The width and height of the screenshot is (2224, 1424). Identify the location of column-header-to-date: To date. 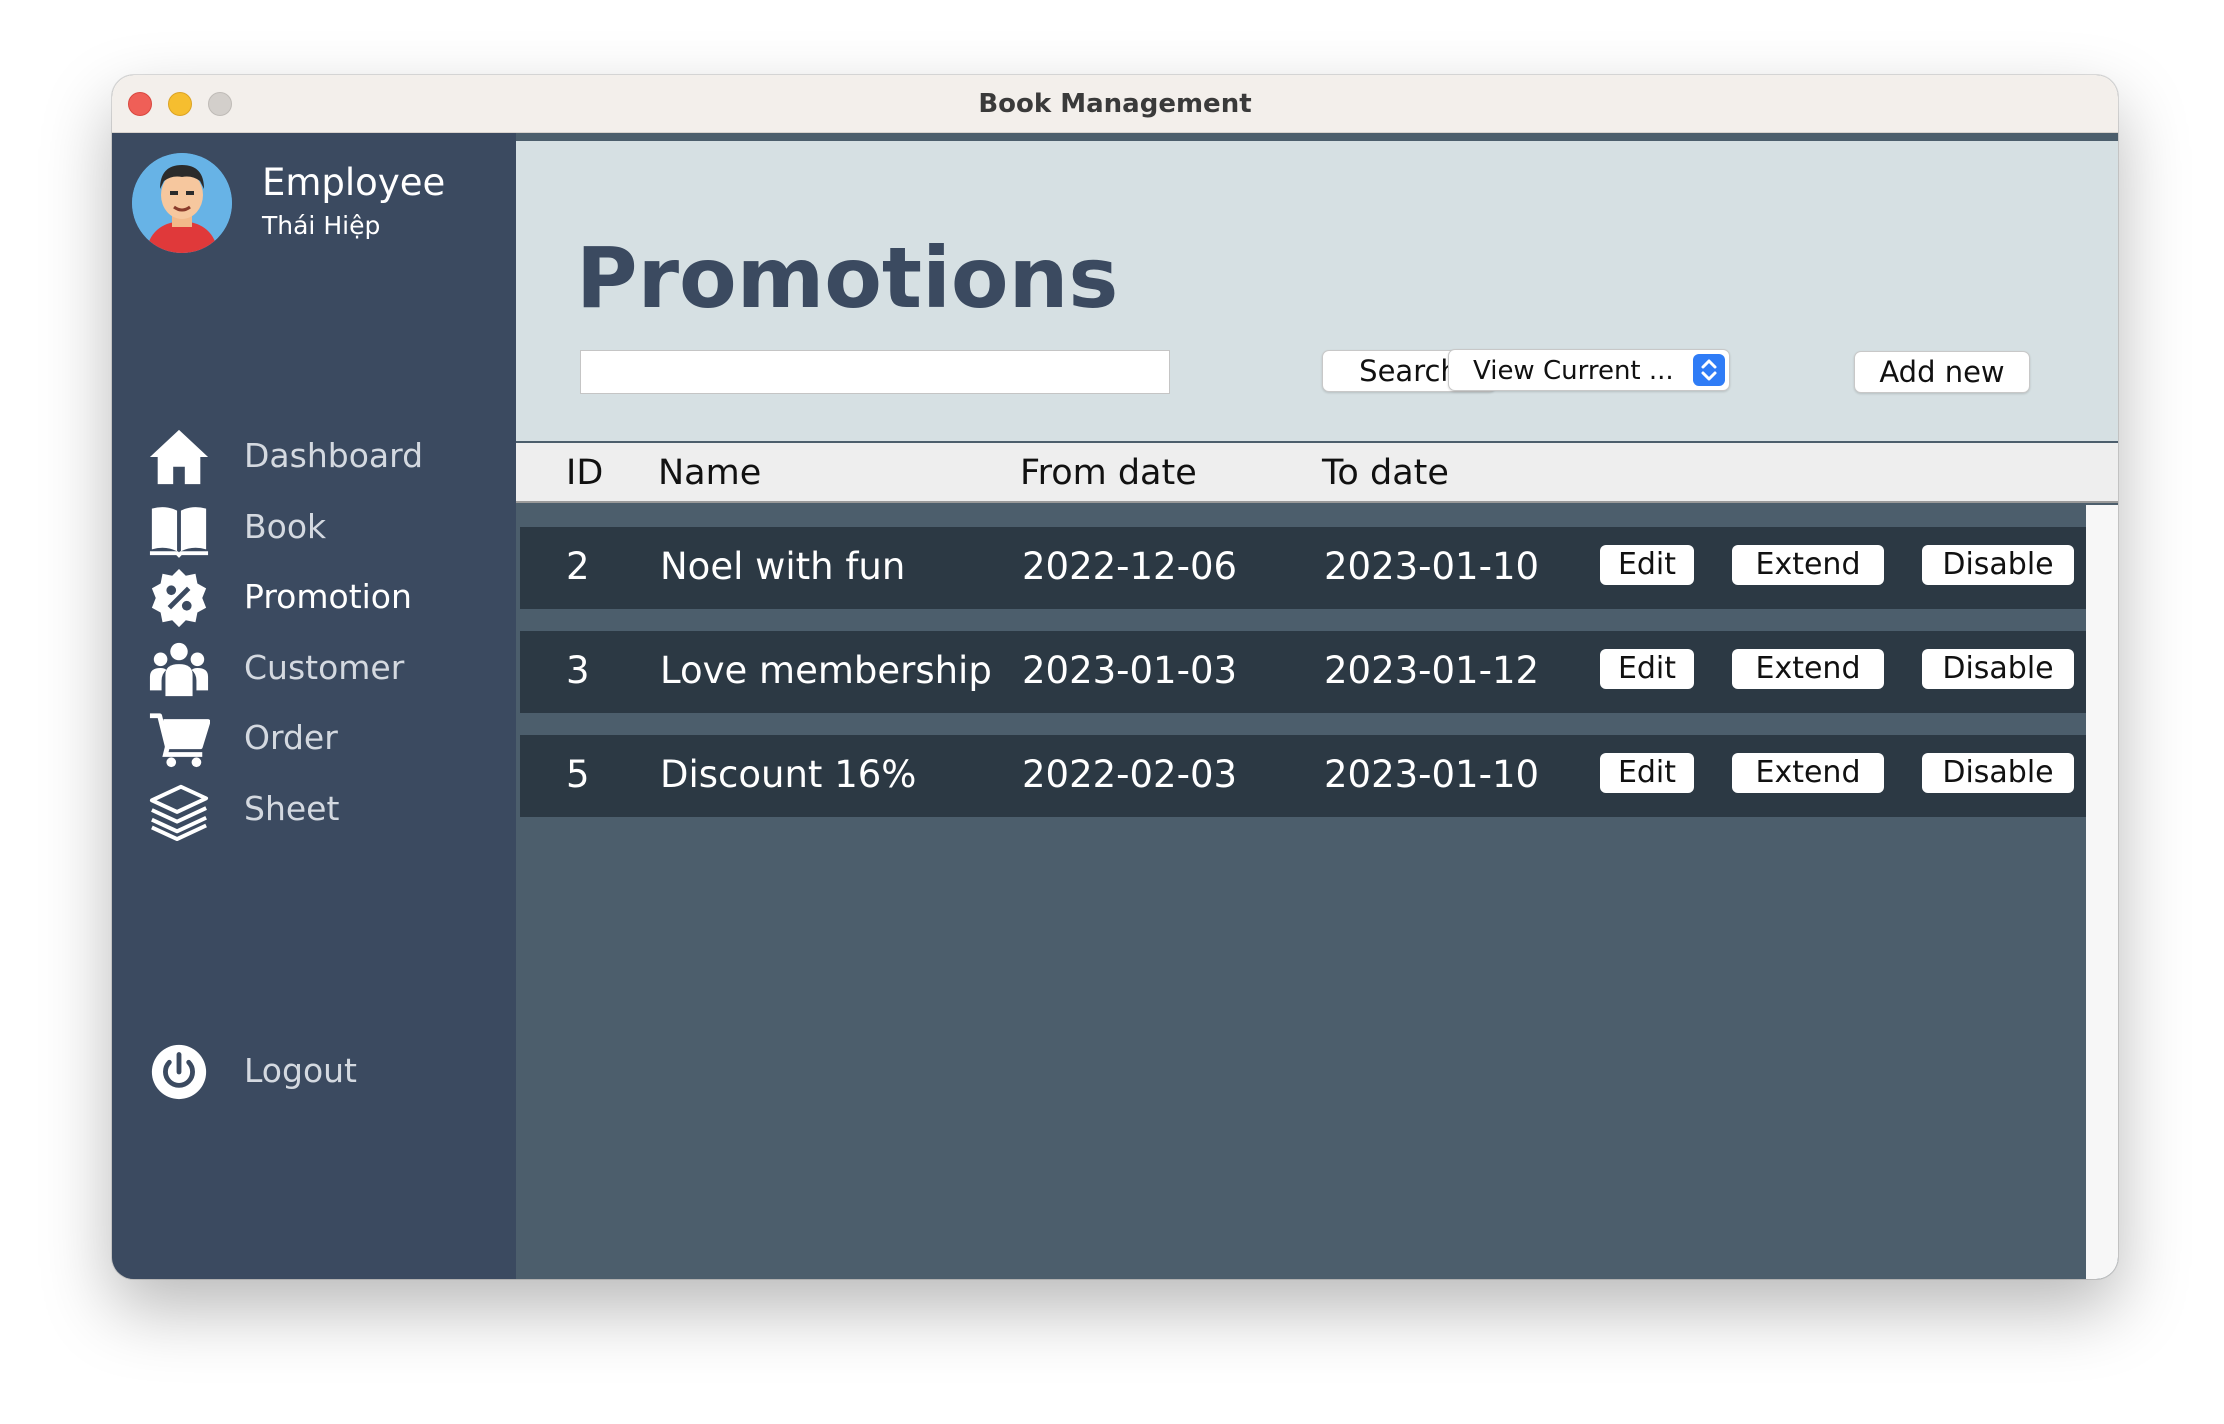
(1385, 473).